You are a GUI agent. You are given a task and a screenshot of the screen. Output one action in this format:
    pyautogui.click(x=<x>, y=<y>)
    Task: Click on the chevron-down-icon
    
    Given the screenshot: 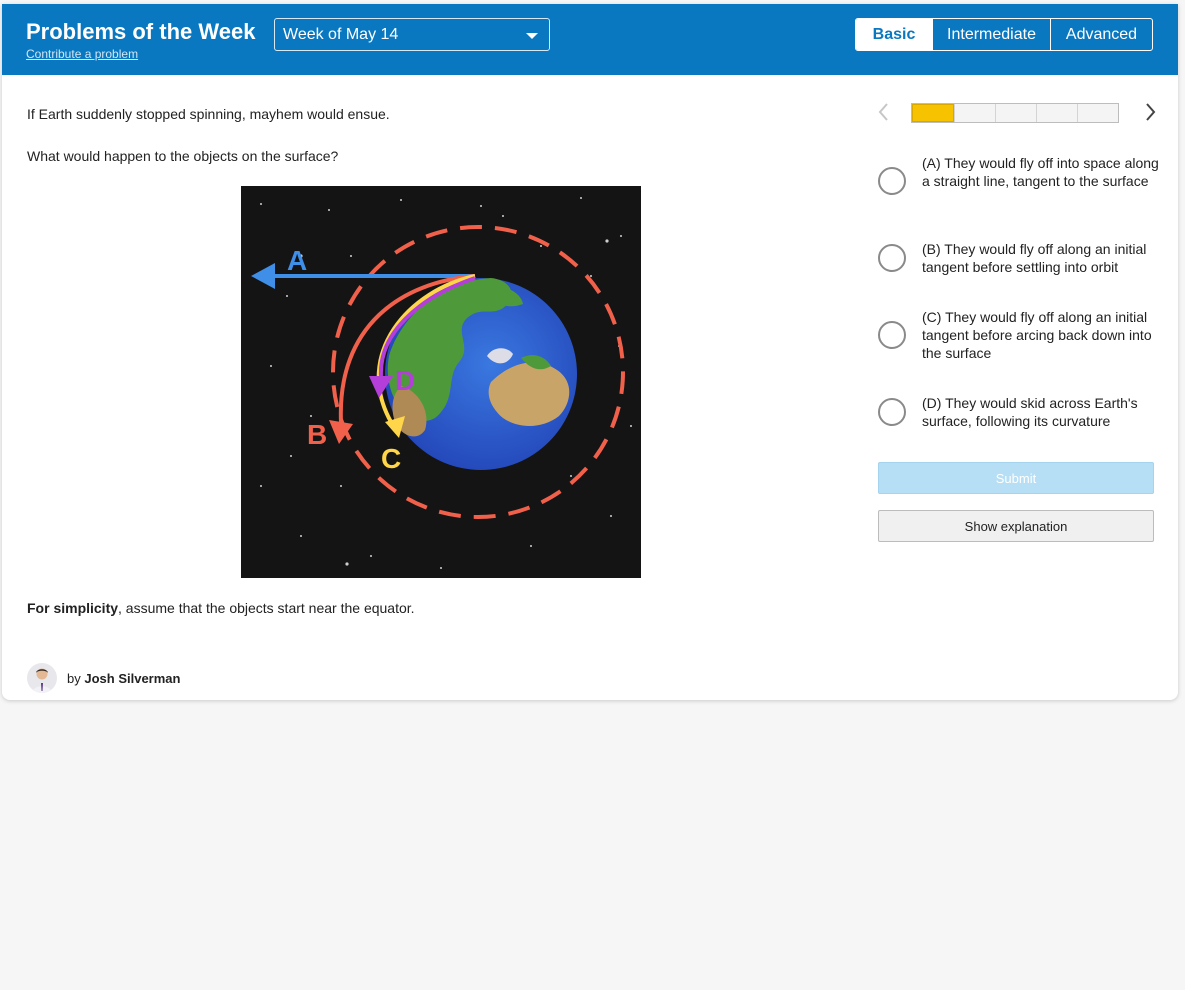 What is the action you would take?
    pyautogui.click(x=532, y=36)
    